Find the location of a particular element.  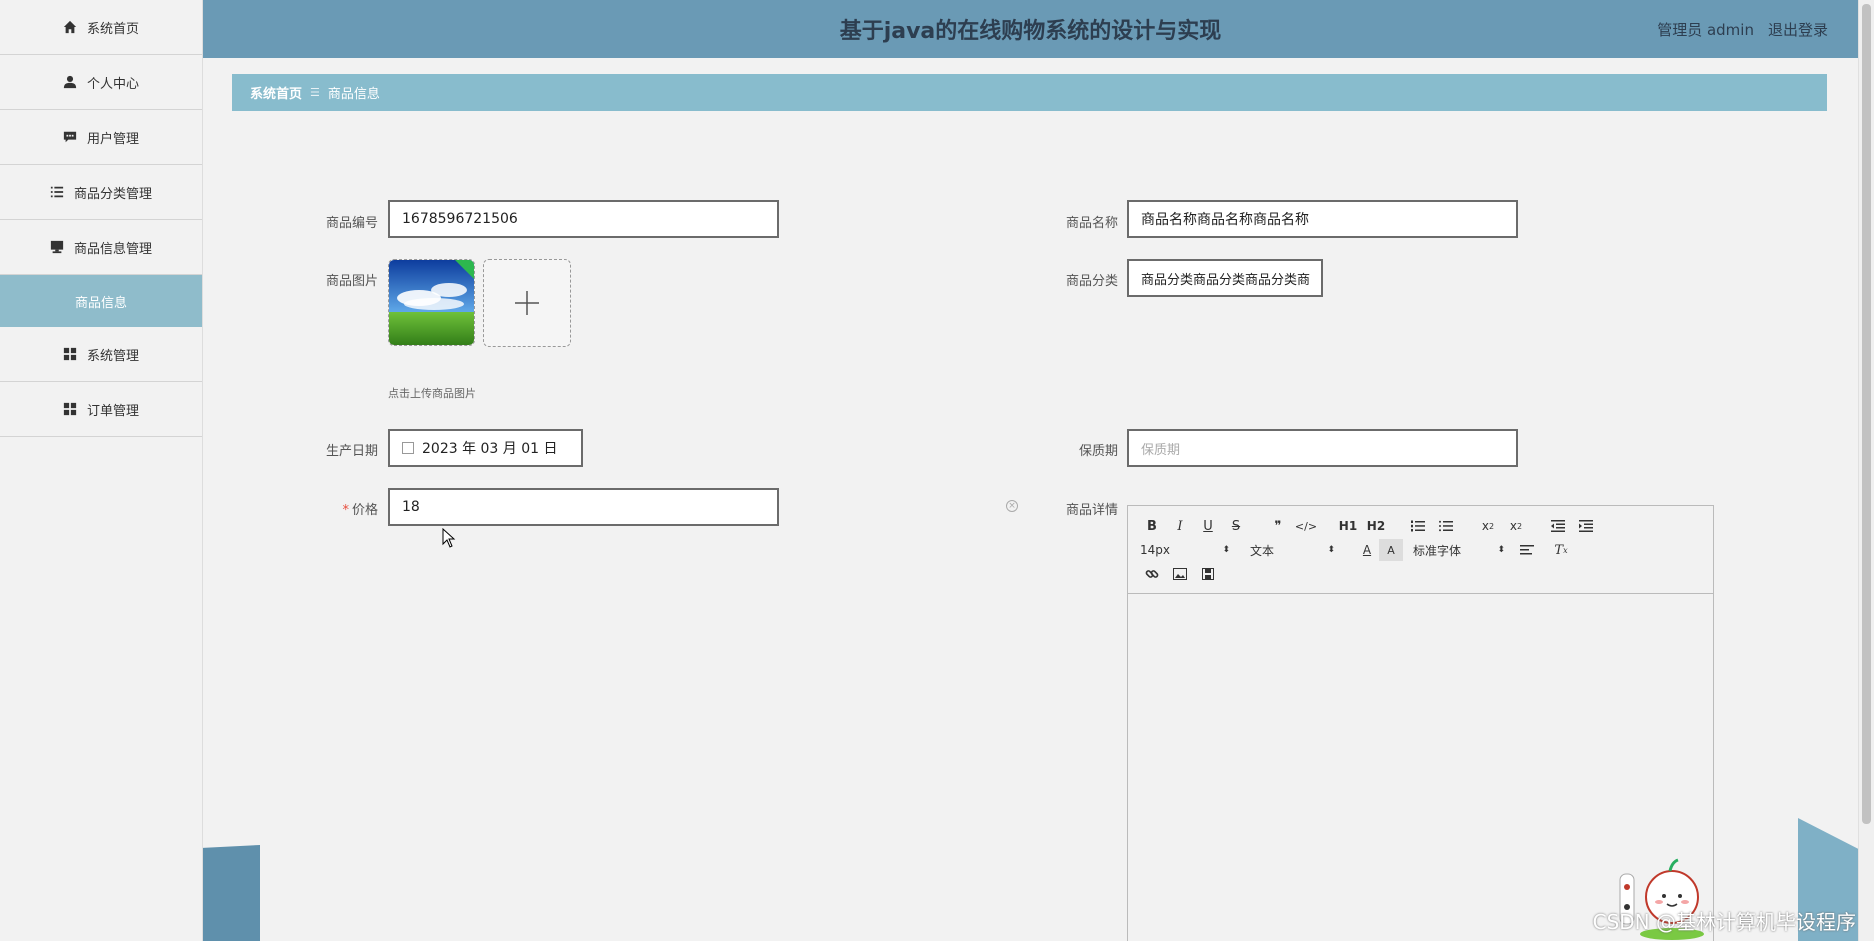

bold-button: B is located at coordinates (1152, 526).